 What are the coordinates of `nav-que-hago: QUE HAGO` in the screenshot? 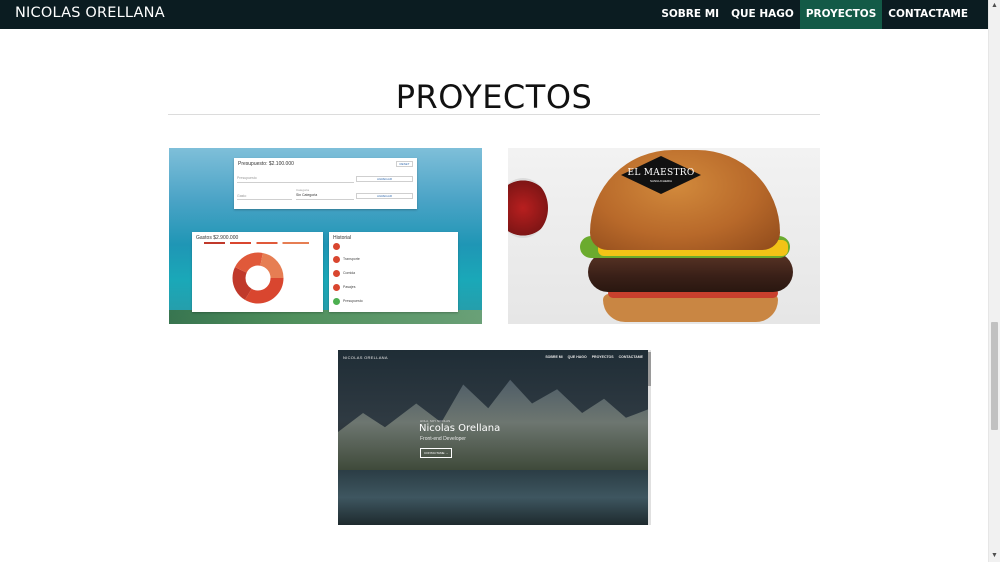 It's located at (762, 14).